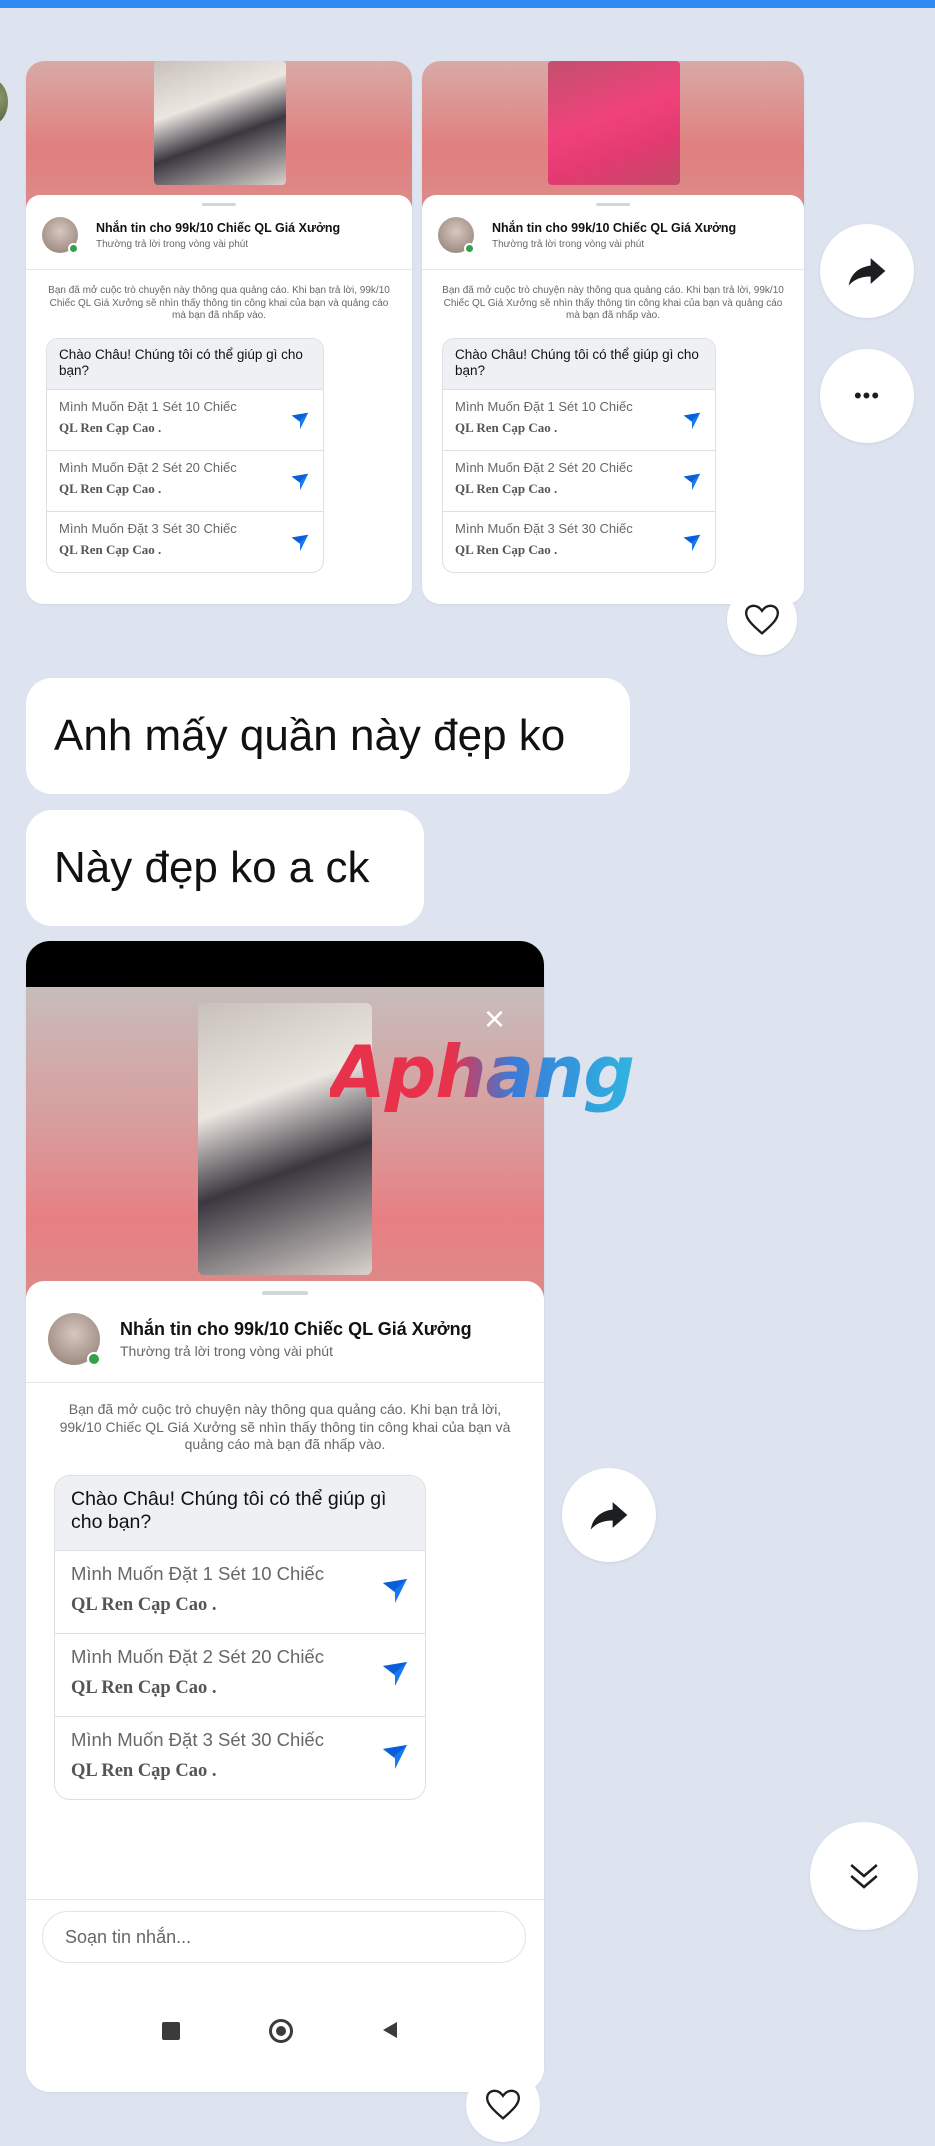 This screenshot has width=935, height=2146. What do you see at coordinates (390, 2030) in the screenshot?
I see `back-triangle-icon` at bounding box center [390, 2030].